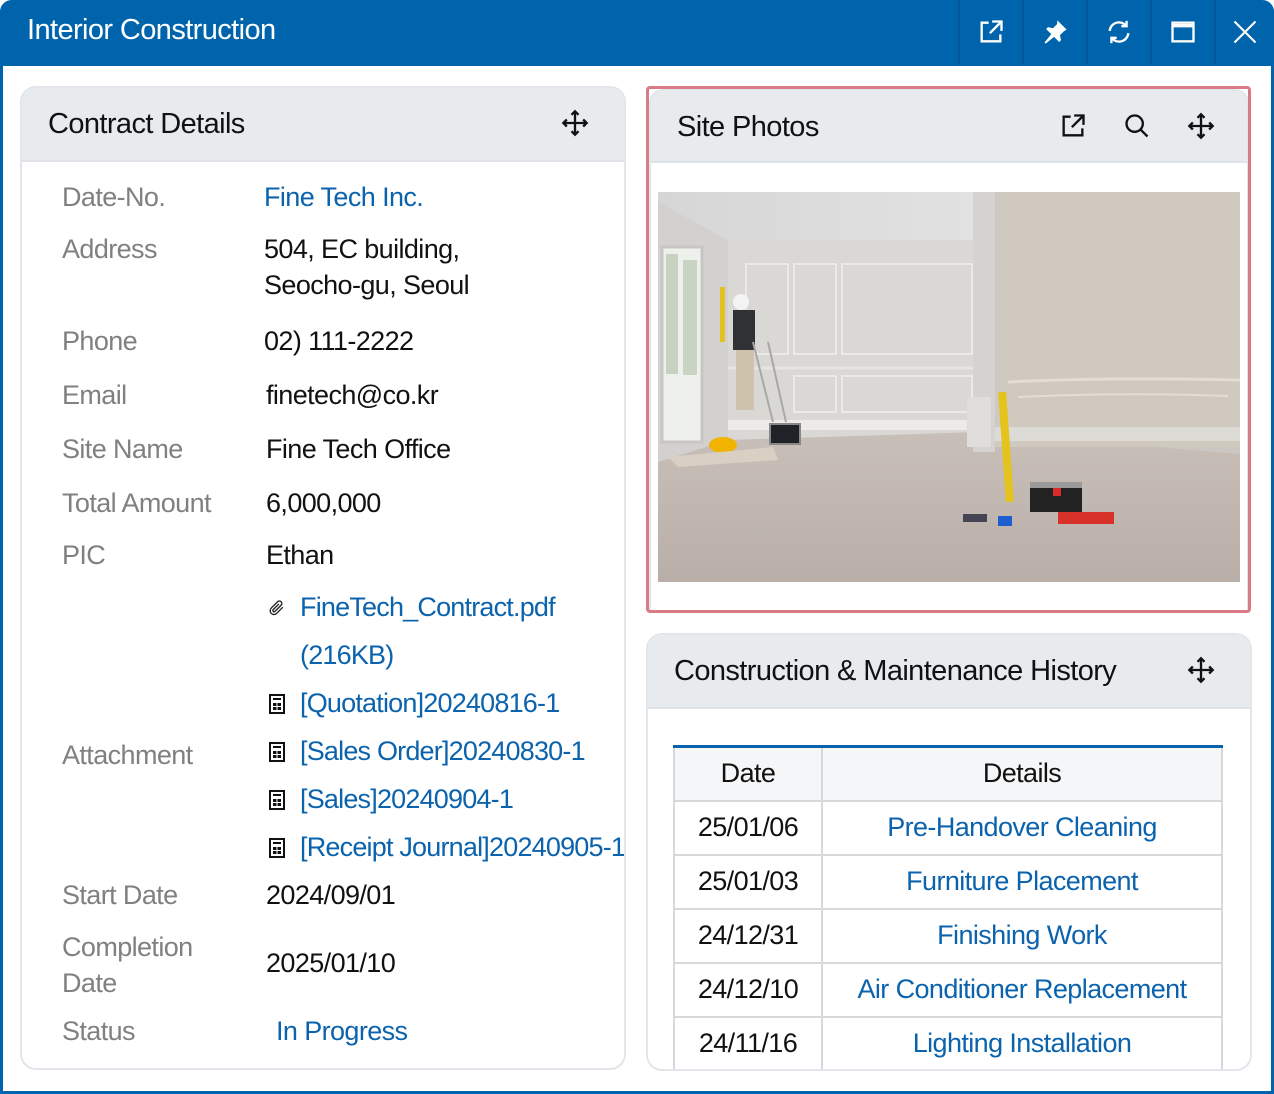 The image size is (1274, 1094). Describe the element at coordinates (637, 33) in the screenshot. I see `title-bar: Interior Construction` at that location.